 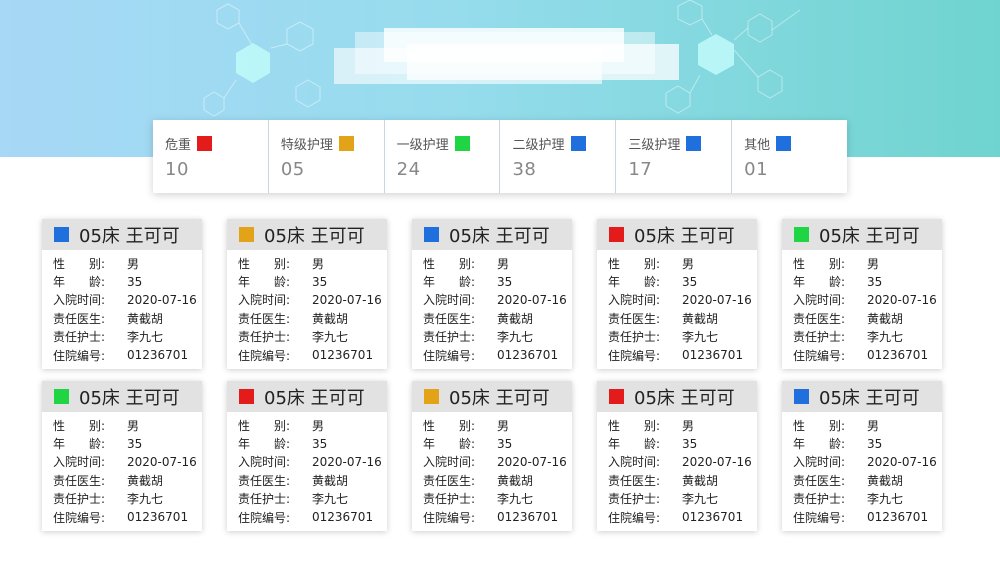 What do you see at coordinates (654, 145) in the screenshot?
I see `stat-label: 三级护理` at bounding box center [654, 145].